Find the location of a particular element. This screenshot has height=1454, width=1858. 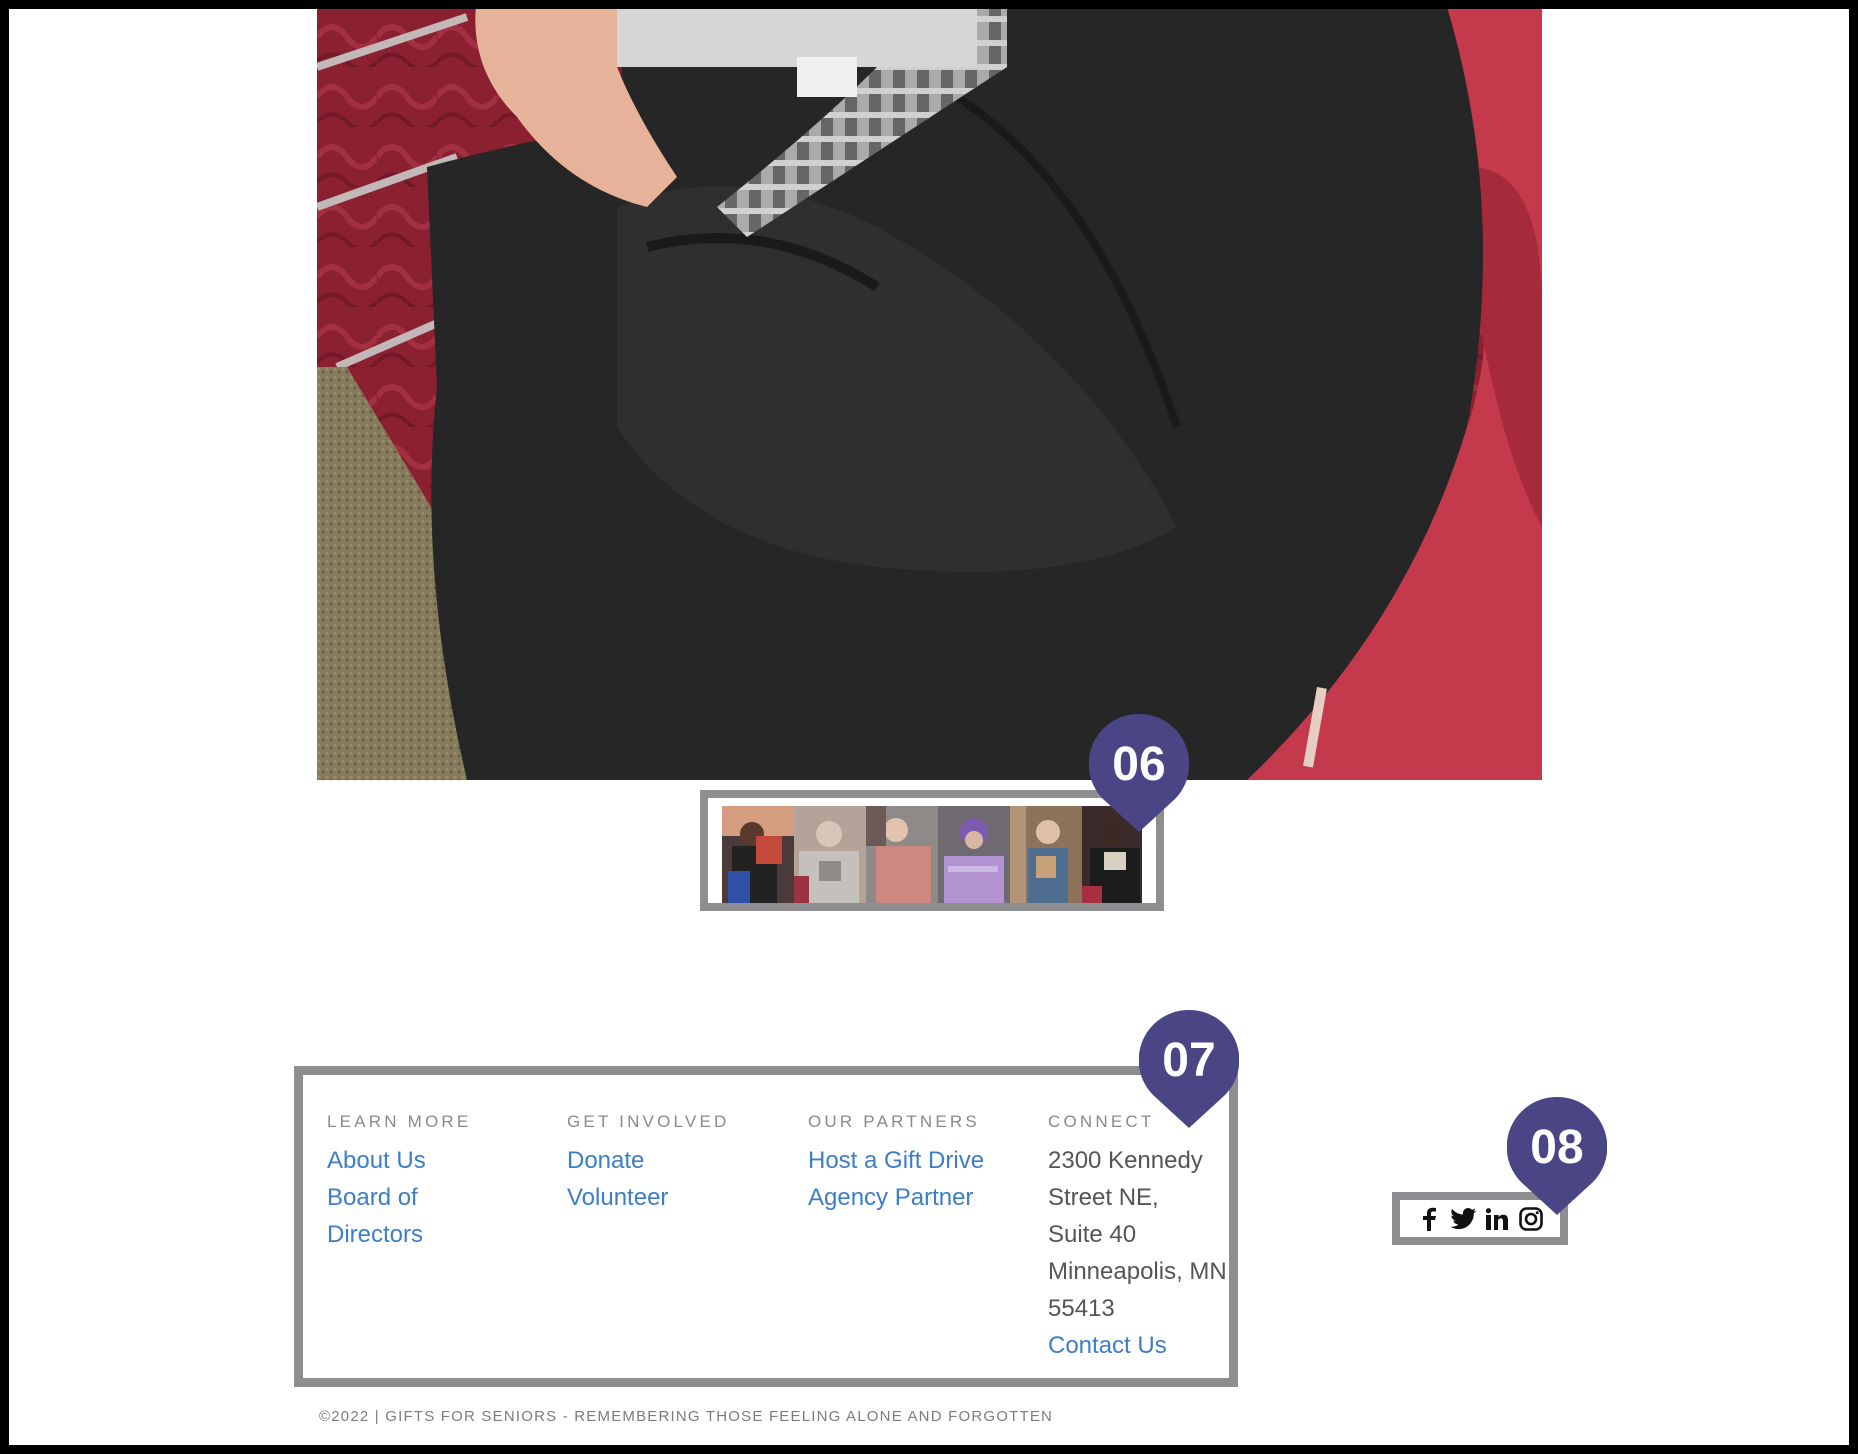

board-of-directors-link-line1: Board of is located at coordinates (442, 1197).